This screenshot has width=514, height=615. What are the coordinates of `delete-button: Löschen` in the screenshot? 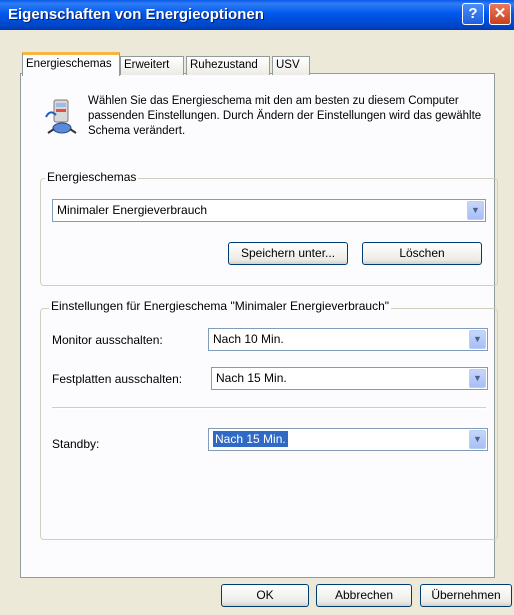 It's located at (422, 253).